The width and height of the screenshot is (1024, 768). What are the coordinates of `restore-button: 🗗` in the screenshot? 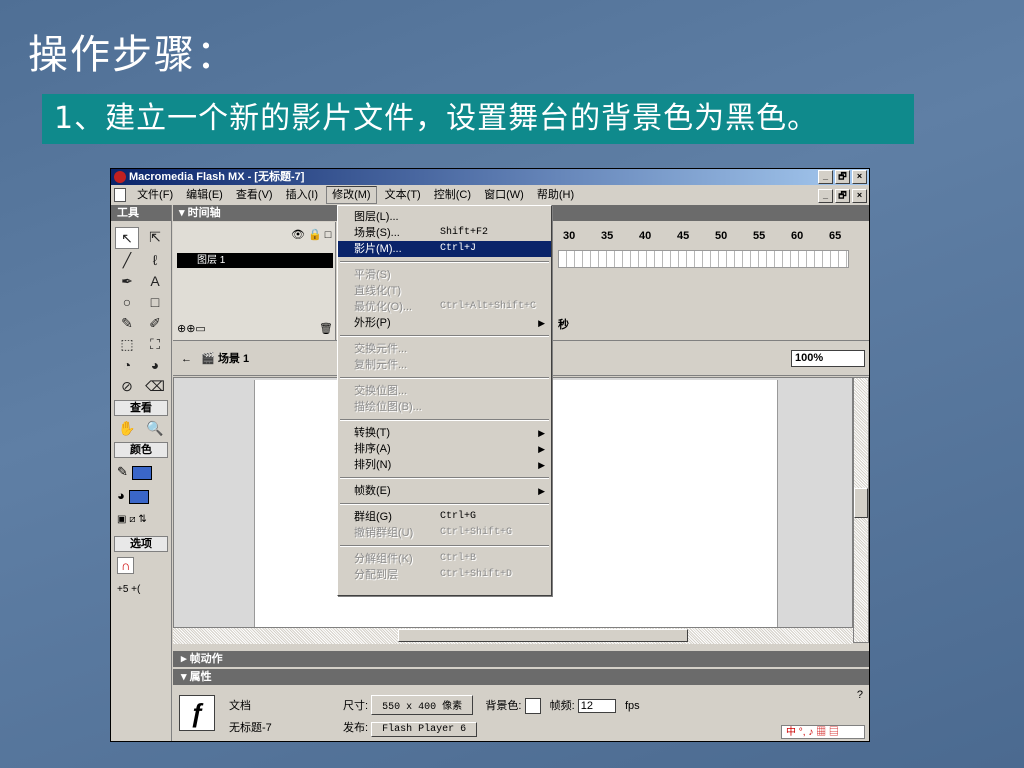 It's located at (842, 177).